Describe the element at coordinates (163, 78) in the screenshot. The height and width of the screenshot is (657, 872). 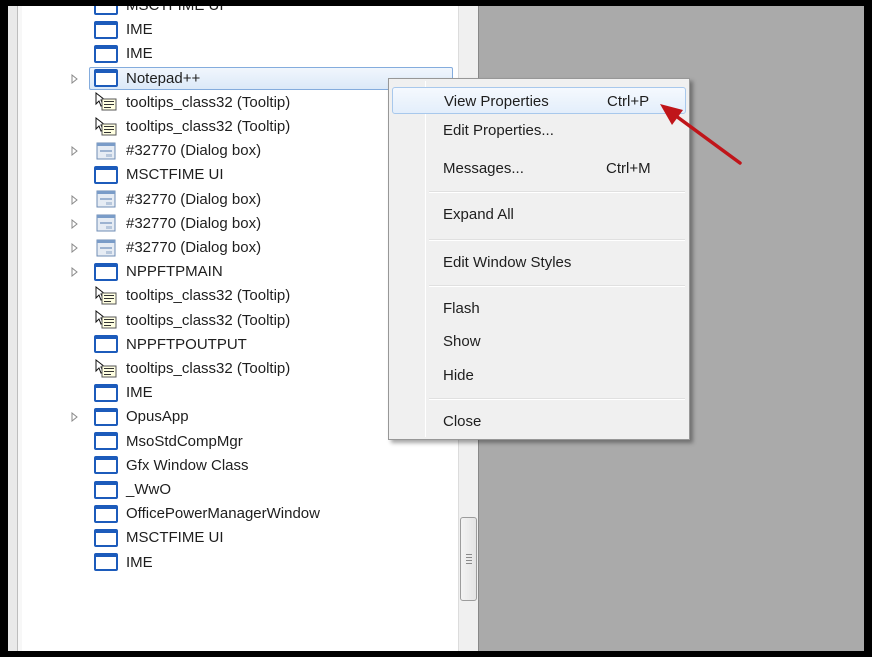
I see `tree-row-label: Notepad++` at that location.